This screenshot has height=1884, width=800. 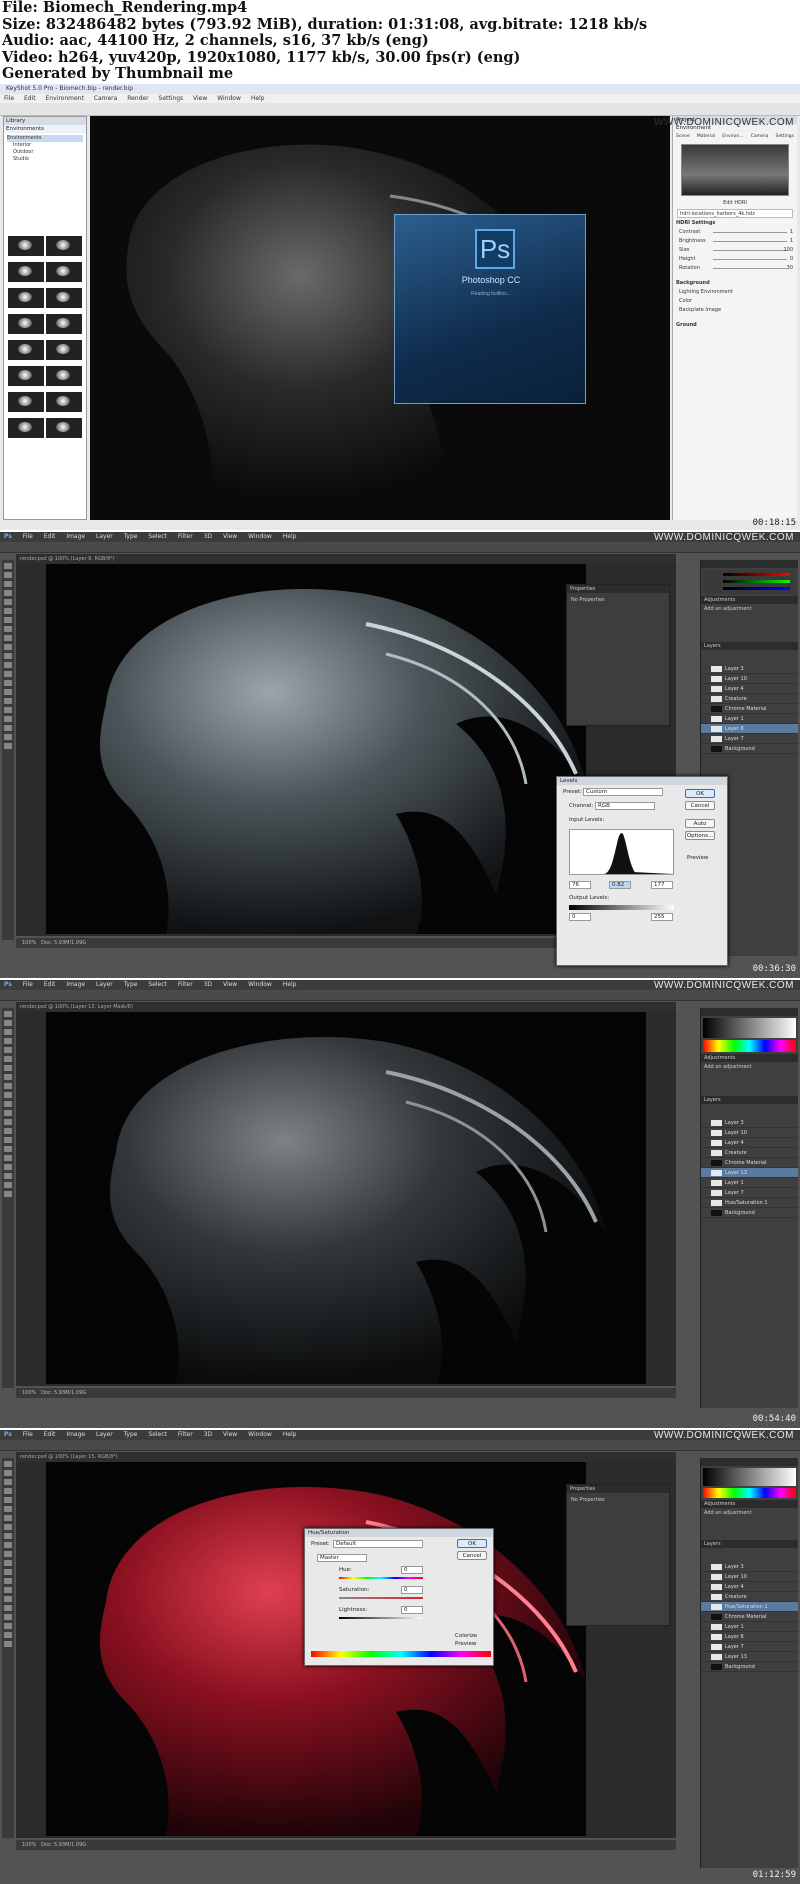 I want to click on edit-hdri-label: Edit HDRI, so click(x=735, y=203).